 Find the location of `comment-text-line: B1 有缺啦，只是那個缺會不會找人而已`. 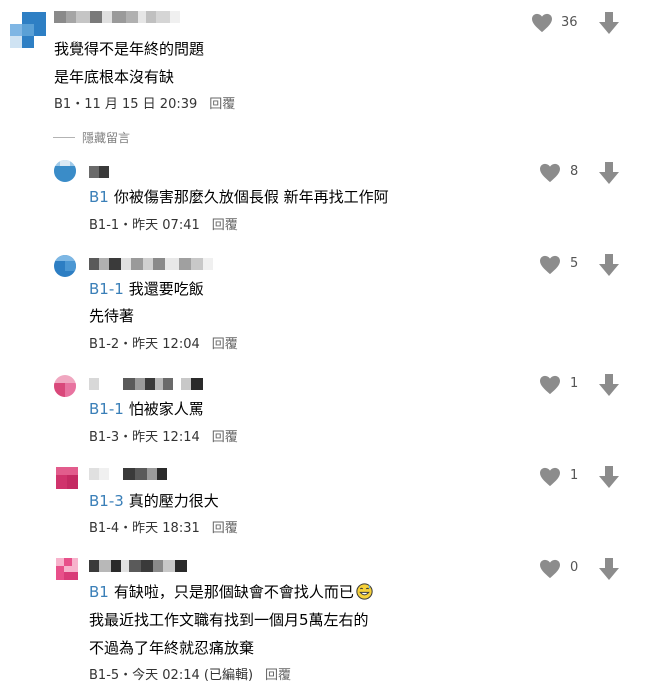

comment-text-line: B1 有缺啦，只是那個缺會不會找人而已 is located at coordinates (231, 592).